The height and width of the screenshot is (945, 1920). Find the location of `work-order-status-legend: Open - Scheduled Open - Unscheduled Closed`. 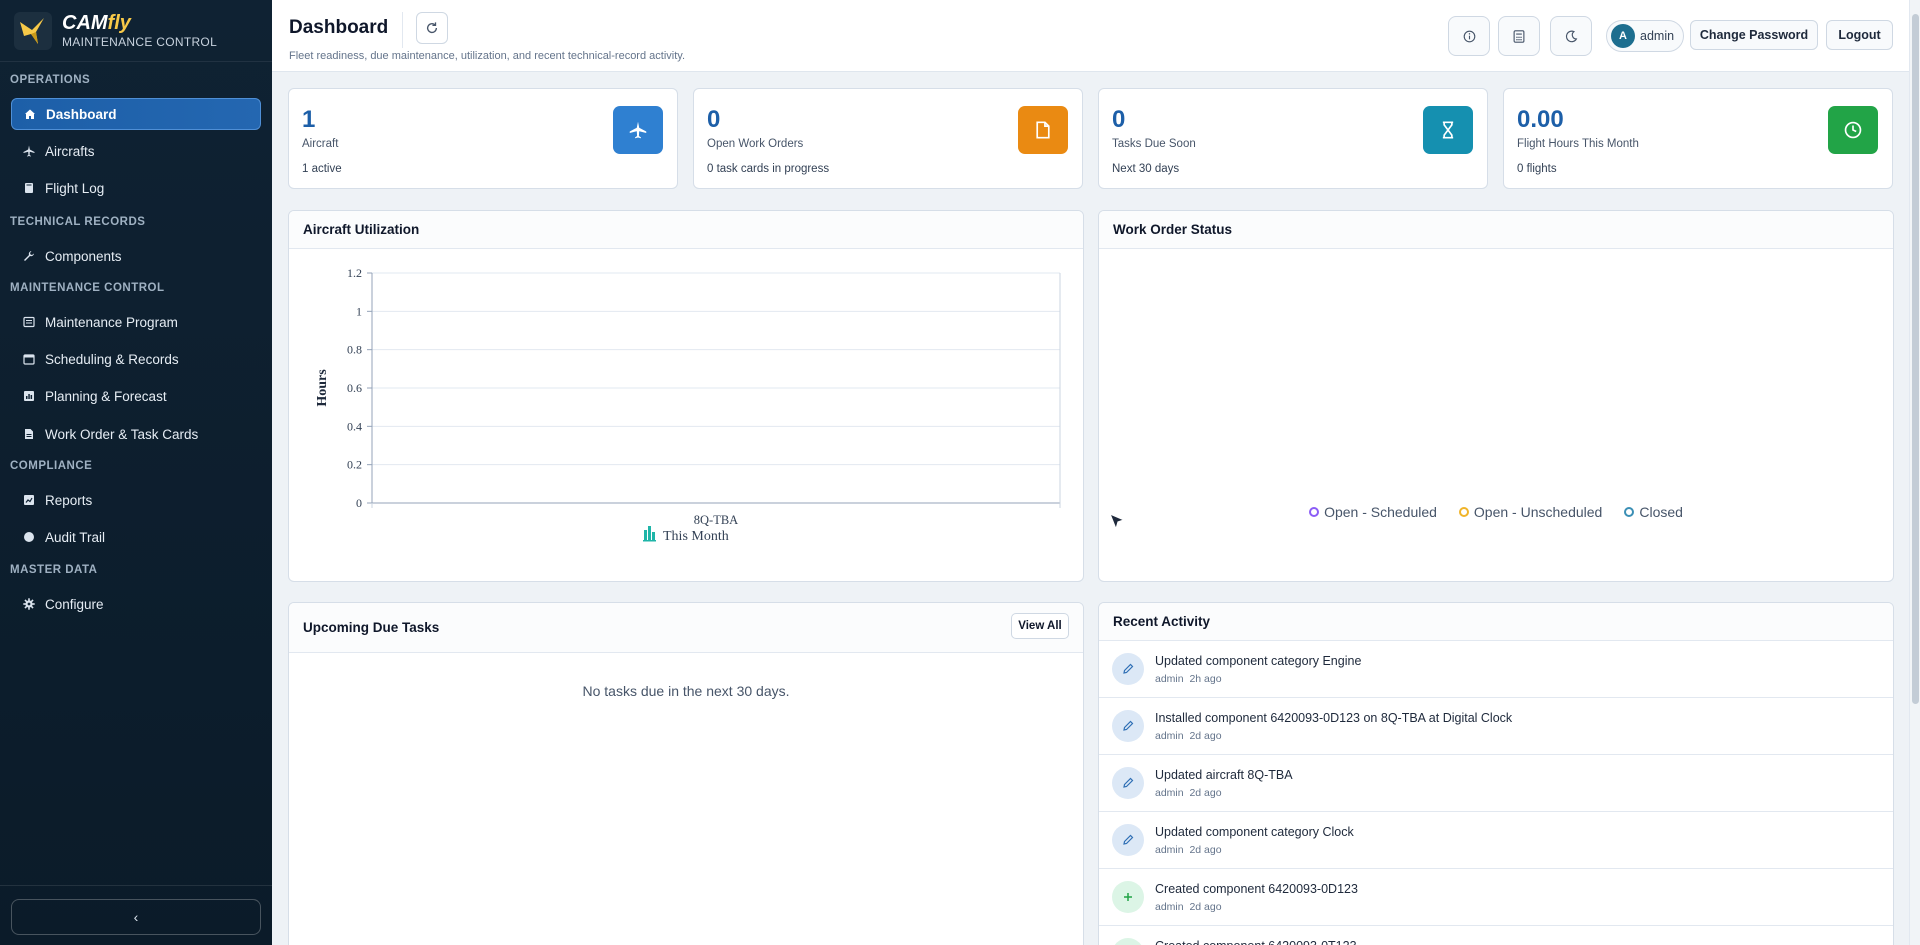

work-order-status-legend: Open - Scheduled Open - Unscheduled Closed is located at coordinates (1496, 512).